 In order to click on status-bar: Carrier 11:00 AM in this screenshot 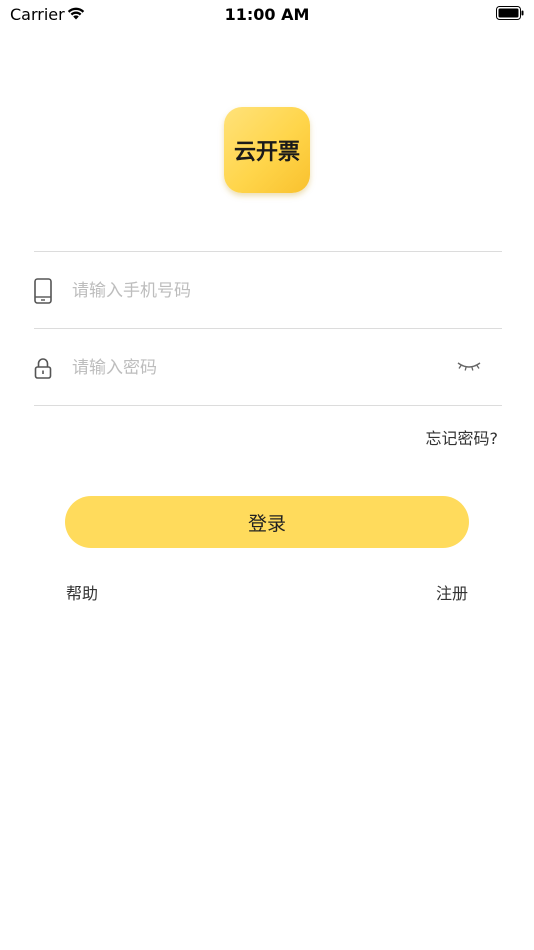, I will do `click(267, 14)`.